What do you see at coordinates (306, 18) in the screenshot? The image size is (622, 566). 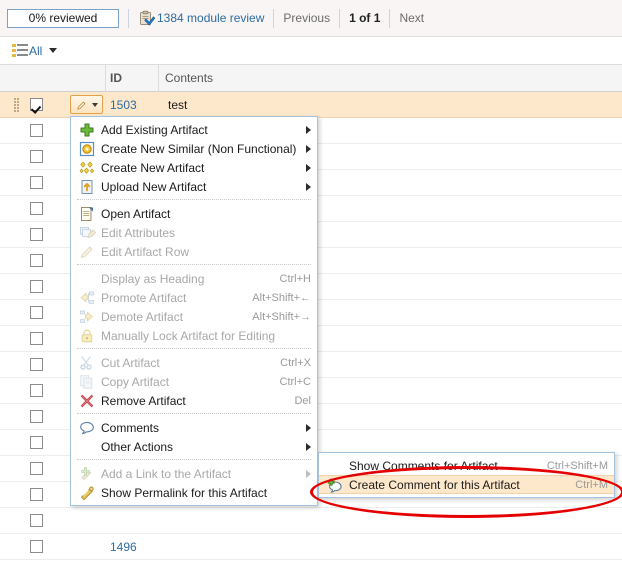 I see `previous-page-button: Previous` at bounding box center [306, 18].